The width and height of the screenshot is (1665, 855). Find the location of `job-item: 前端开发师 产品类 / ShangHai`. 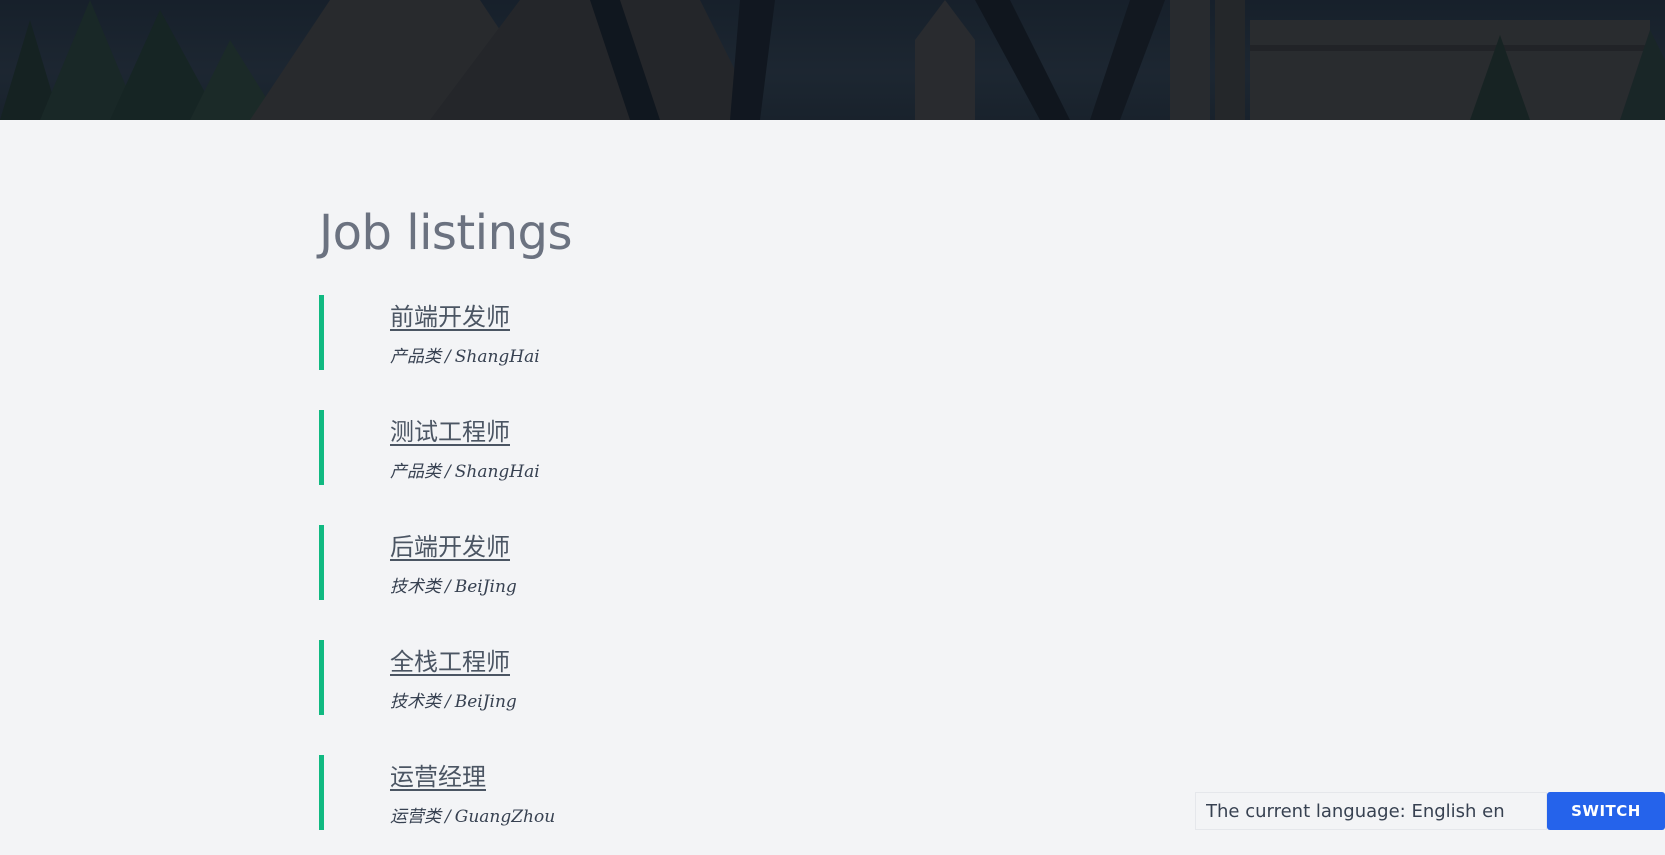

job-item: 前端开发师 产品类 / ShangHai is located at coordinates (769, 332).